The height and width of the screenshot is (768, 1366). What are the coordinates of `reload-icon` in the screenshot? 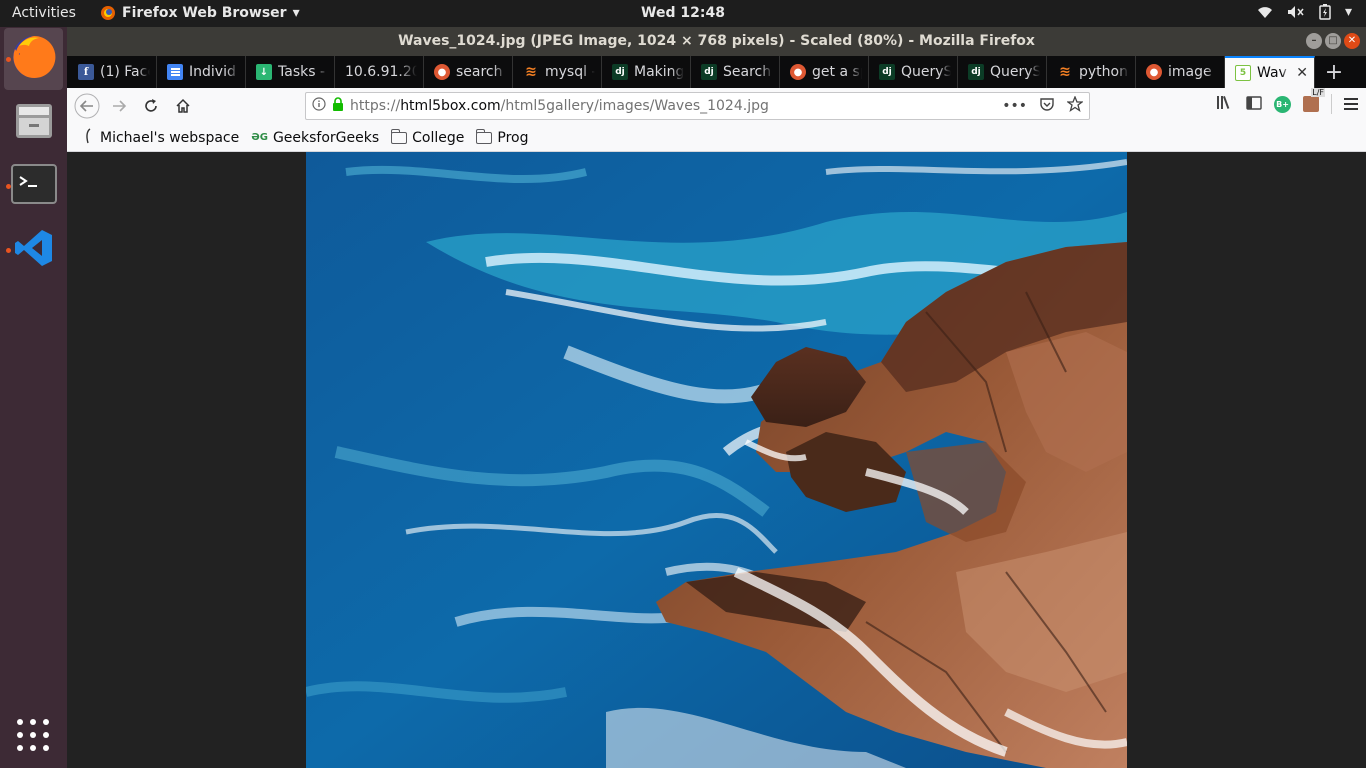 It's located at (151, 105).